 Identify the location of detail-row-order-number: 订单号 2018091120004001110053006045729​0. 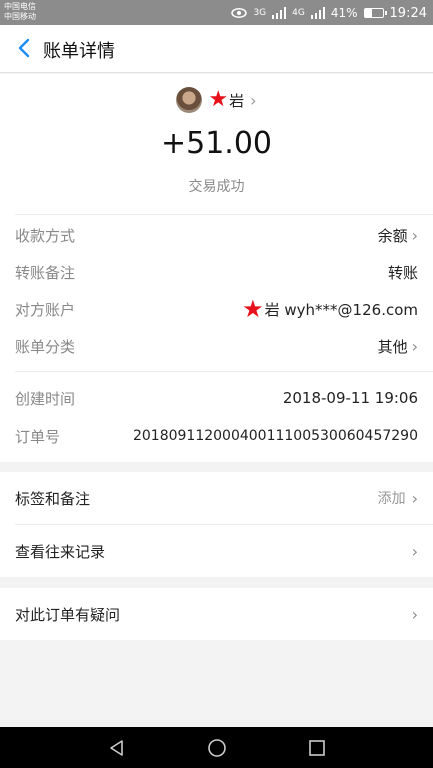
(216, 436).